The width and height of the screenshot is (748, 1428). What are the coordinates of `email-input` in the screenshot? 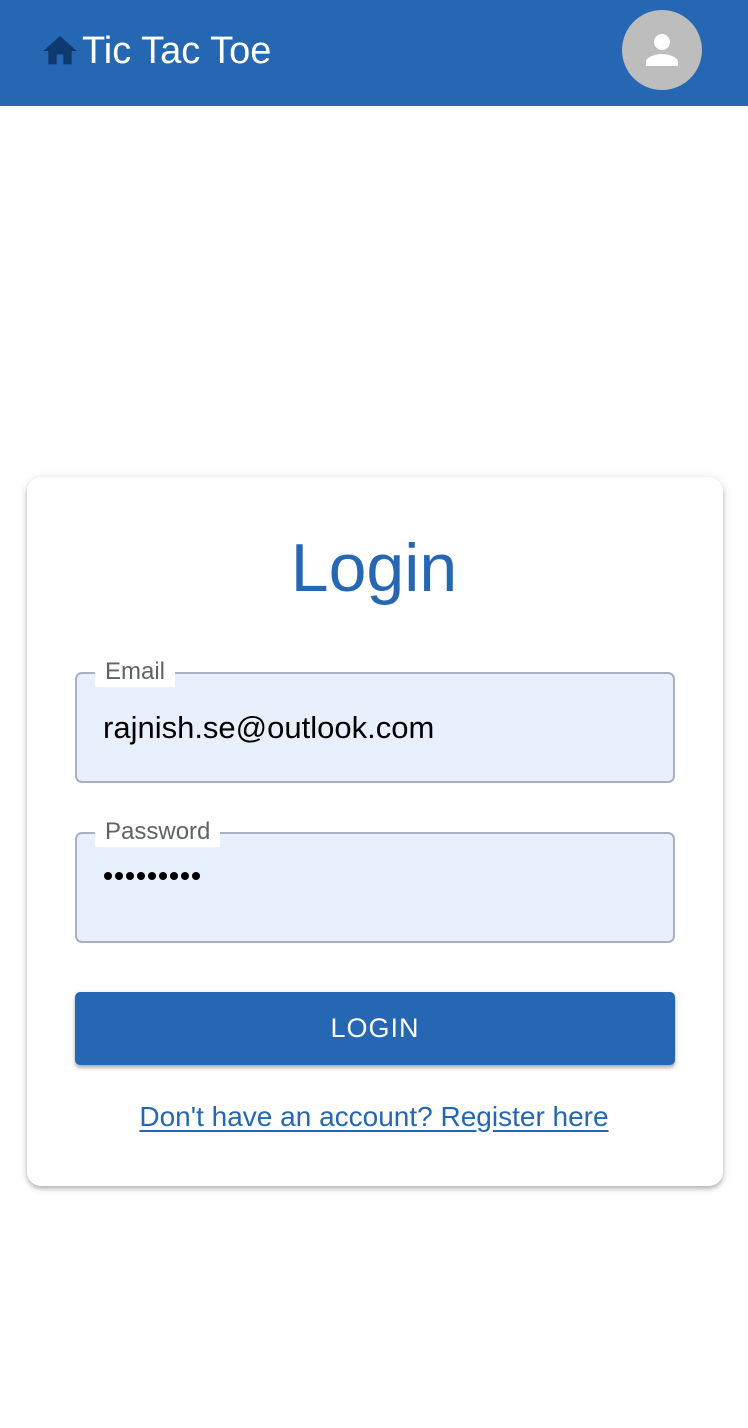 It's located at (378, 727).